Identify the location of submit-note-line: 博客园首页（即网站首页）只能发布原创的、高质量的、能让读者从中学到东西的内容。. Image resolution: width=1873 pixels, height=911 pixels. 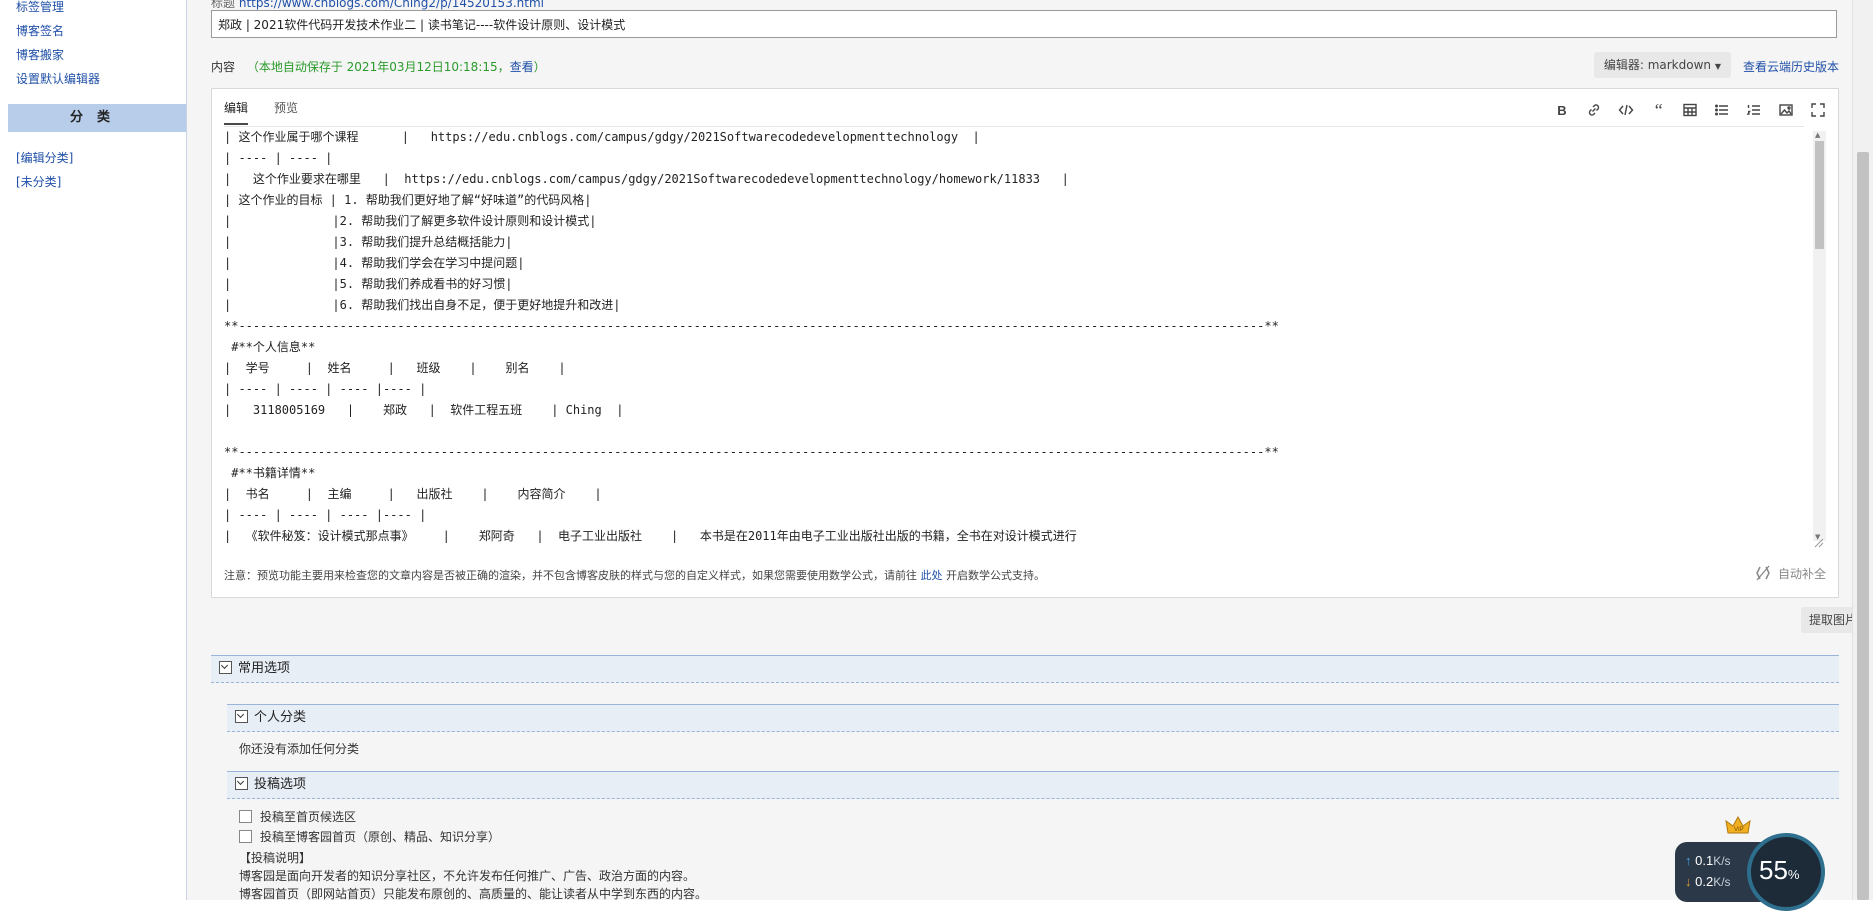
(473, 894).